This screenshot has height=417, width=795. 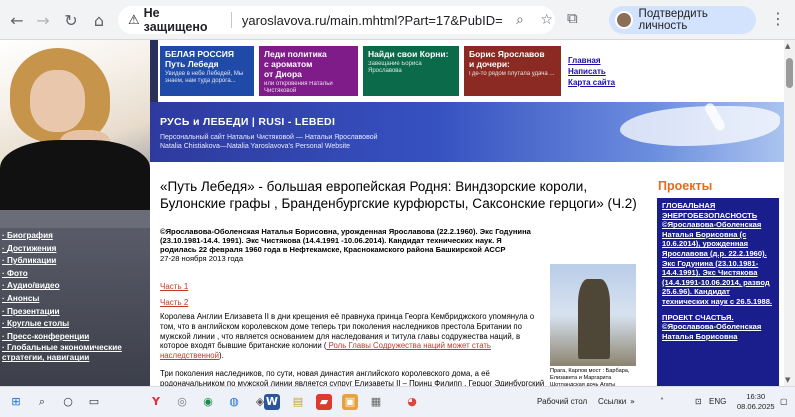 What do you see at coordinates (70, 236) in the screenshot?
I see `nav-biography: Биография` at bounding box center [70, 236].